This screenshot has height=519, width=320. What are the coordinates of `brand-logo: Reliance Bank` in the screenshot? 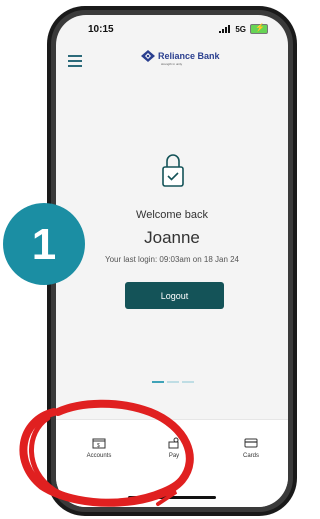 It's located at (180, 56).